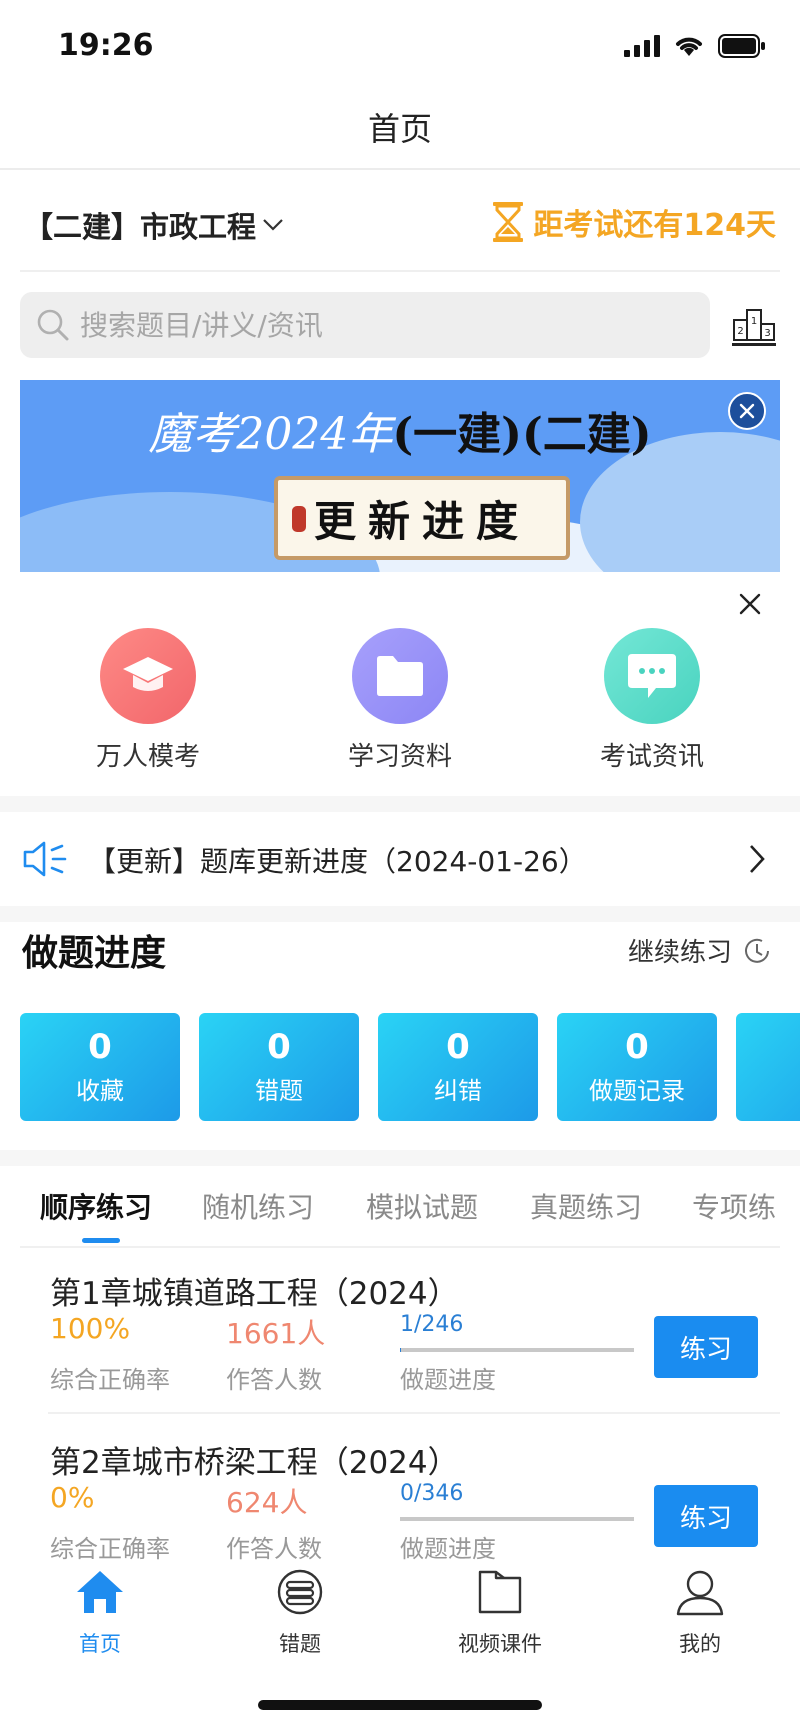  Describe the element at coordinates (432, 1493) in the screenshot. I see `progress-value: 0/346` at that location.